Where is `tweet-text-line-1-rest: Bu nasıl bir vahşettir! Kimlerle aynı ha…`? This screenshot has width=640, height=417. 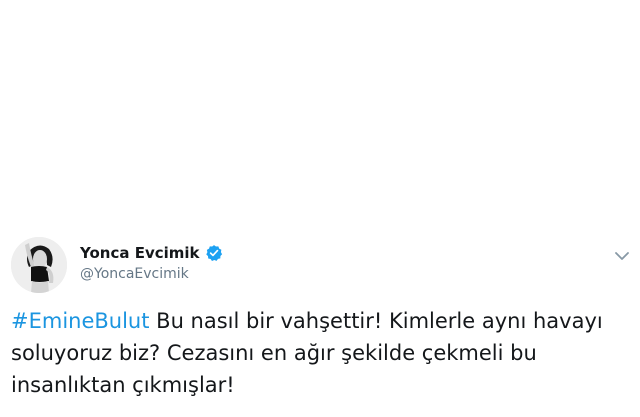
tweet-text-line-1-rest: Bu nasıl bir vahşettir! Kimlerle aynı ha… is located at coordinates (376, 321).